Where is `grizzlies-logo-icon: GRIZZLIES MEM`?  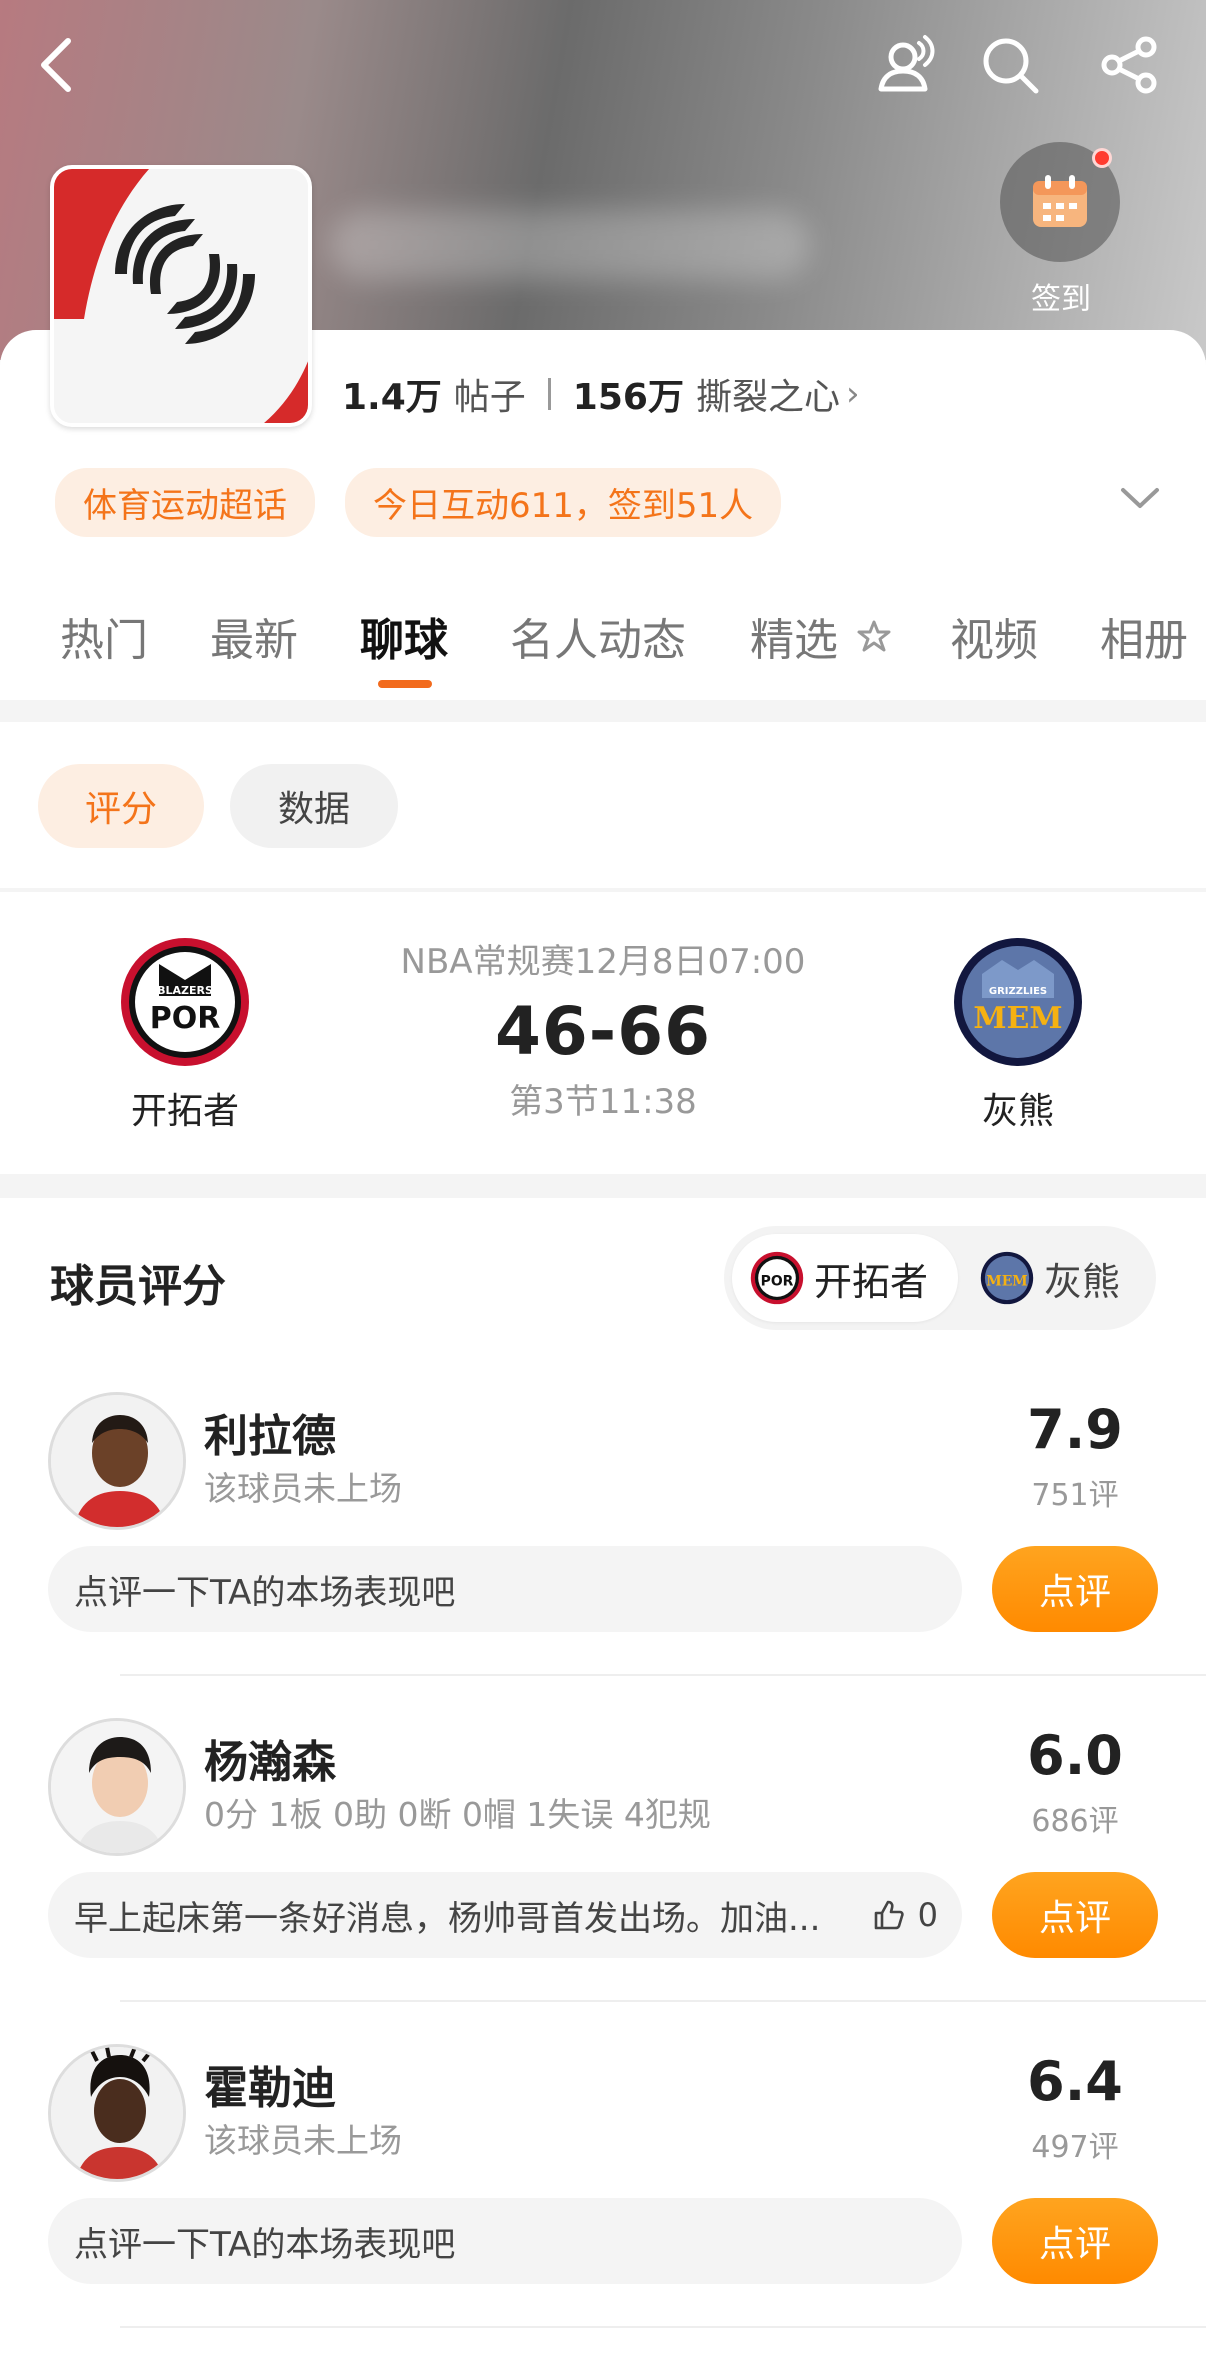 grizzlies-logo-icon: GRIZZLIES MEM is located at coordinates (1018, 1002).